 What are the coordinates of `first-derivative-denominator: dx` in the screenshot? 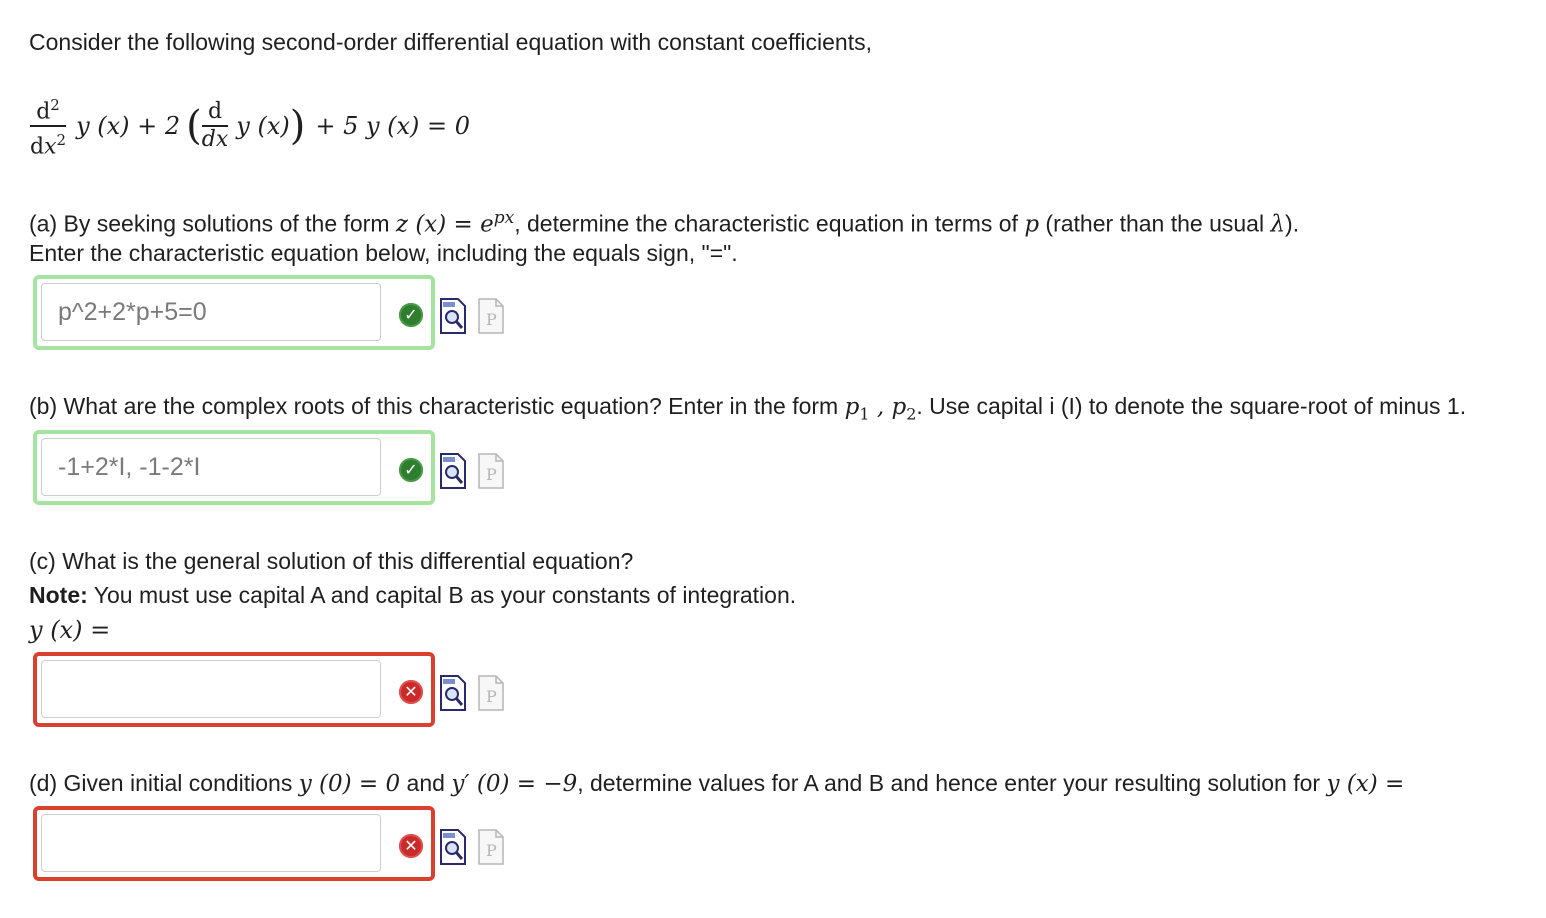 It's located at (215, 140).